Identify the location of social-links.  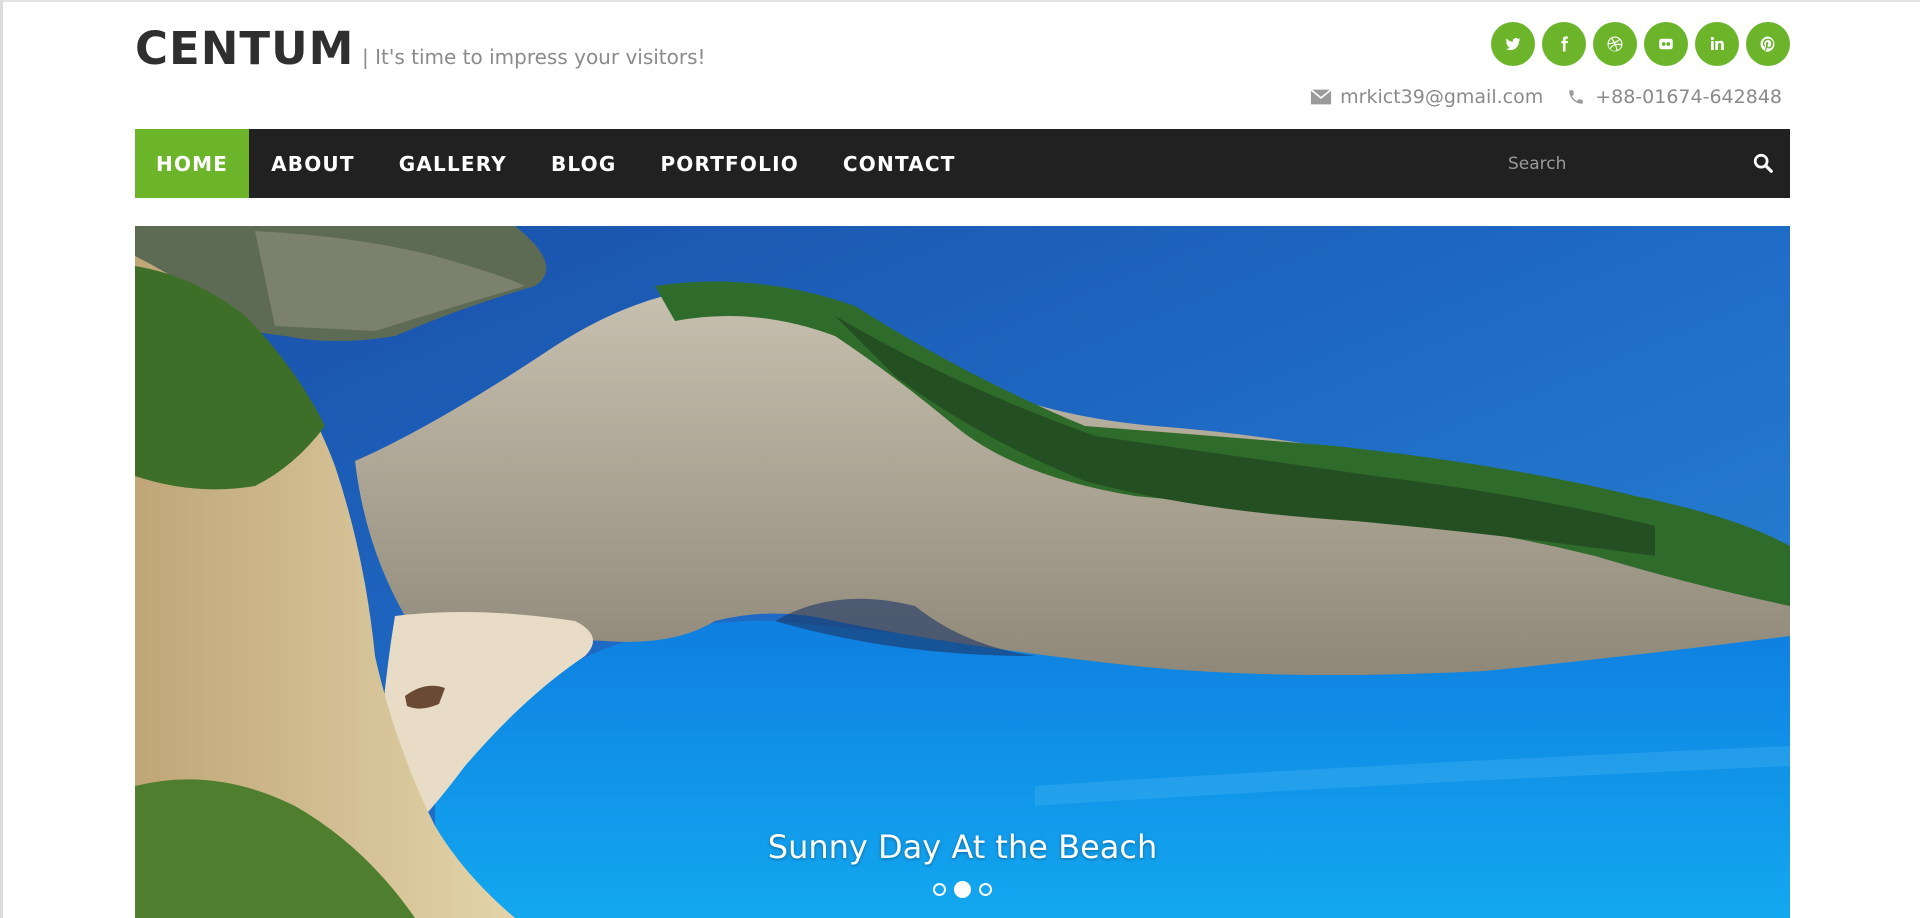
(1640, 44).